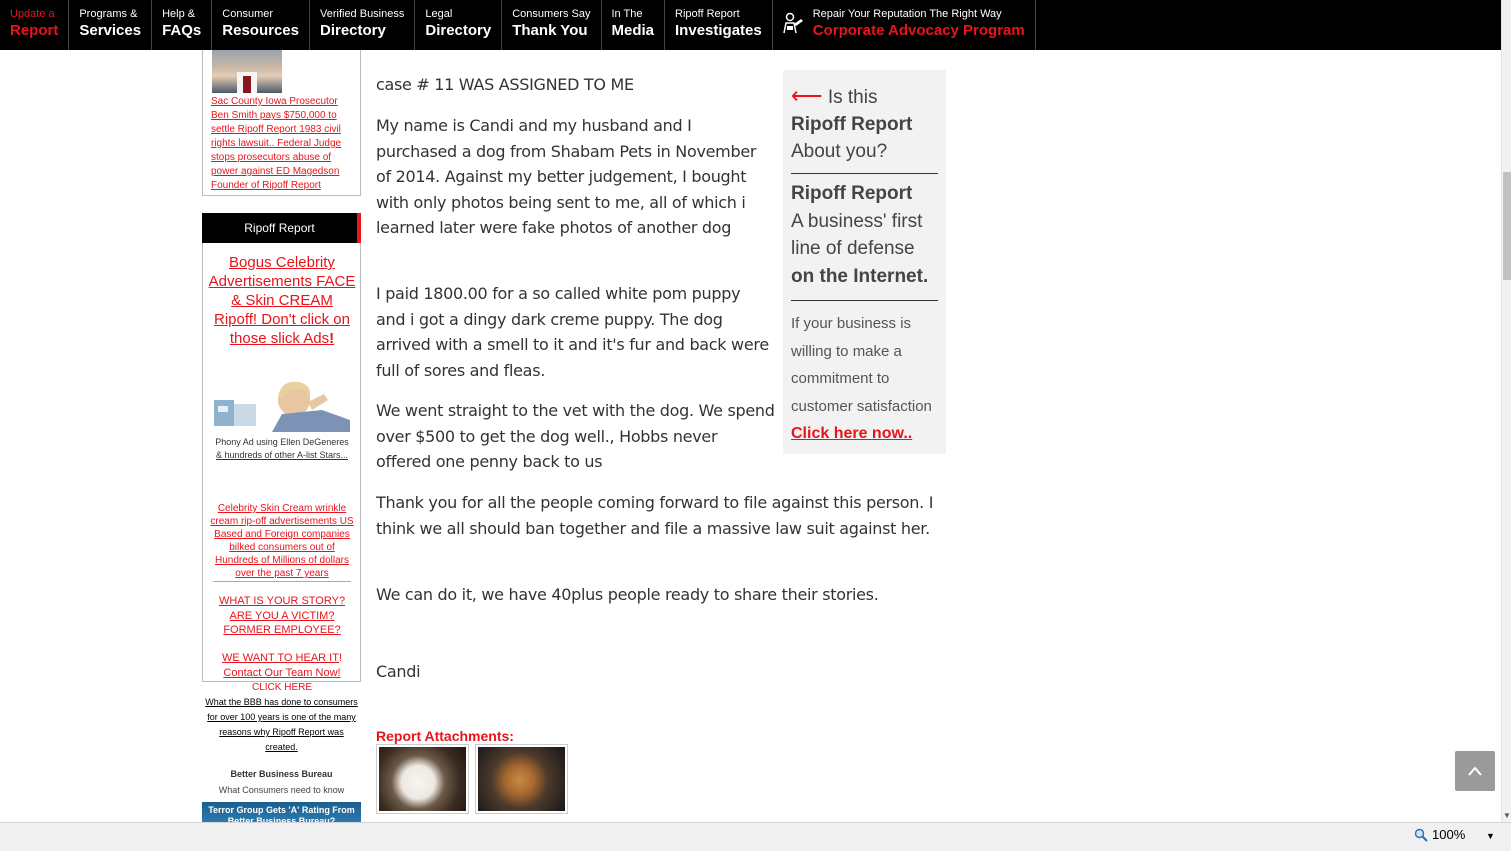 This screenshot has width=1511, height=851. Describe the element at coordinates (281, 790) in the screenshot. I see `bbb-subtitle: What Consumers need to know` at that location.